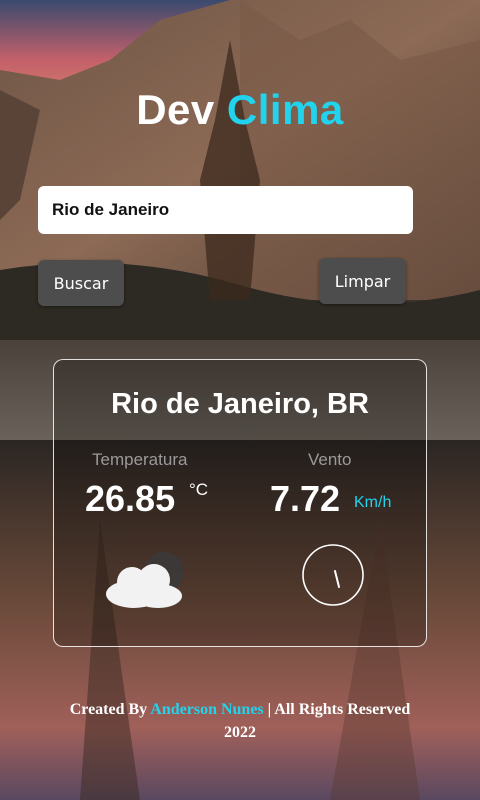 The image size is (480, 800). I want to click on temperature-label: Temperatura, so click(140, 459).